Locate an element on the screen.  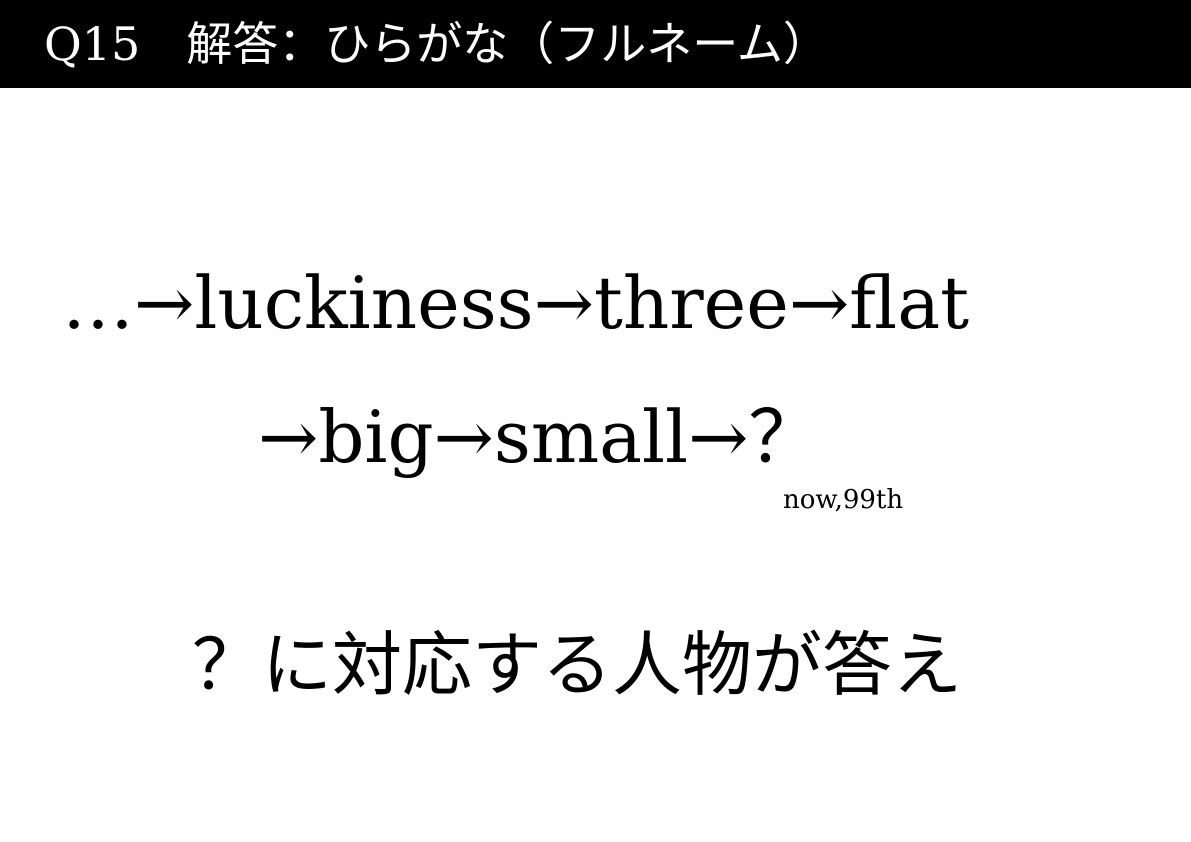
sequence-line-2: →big→small→？ is located at coordinates (539, 437).